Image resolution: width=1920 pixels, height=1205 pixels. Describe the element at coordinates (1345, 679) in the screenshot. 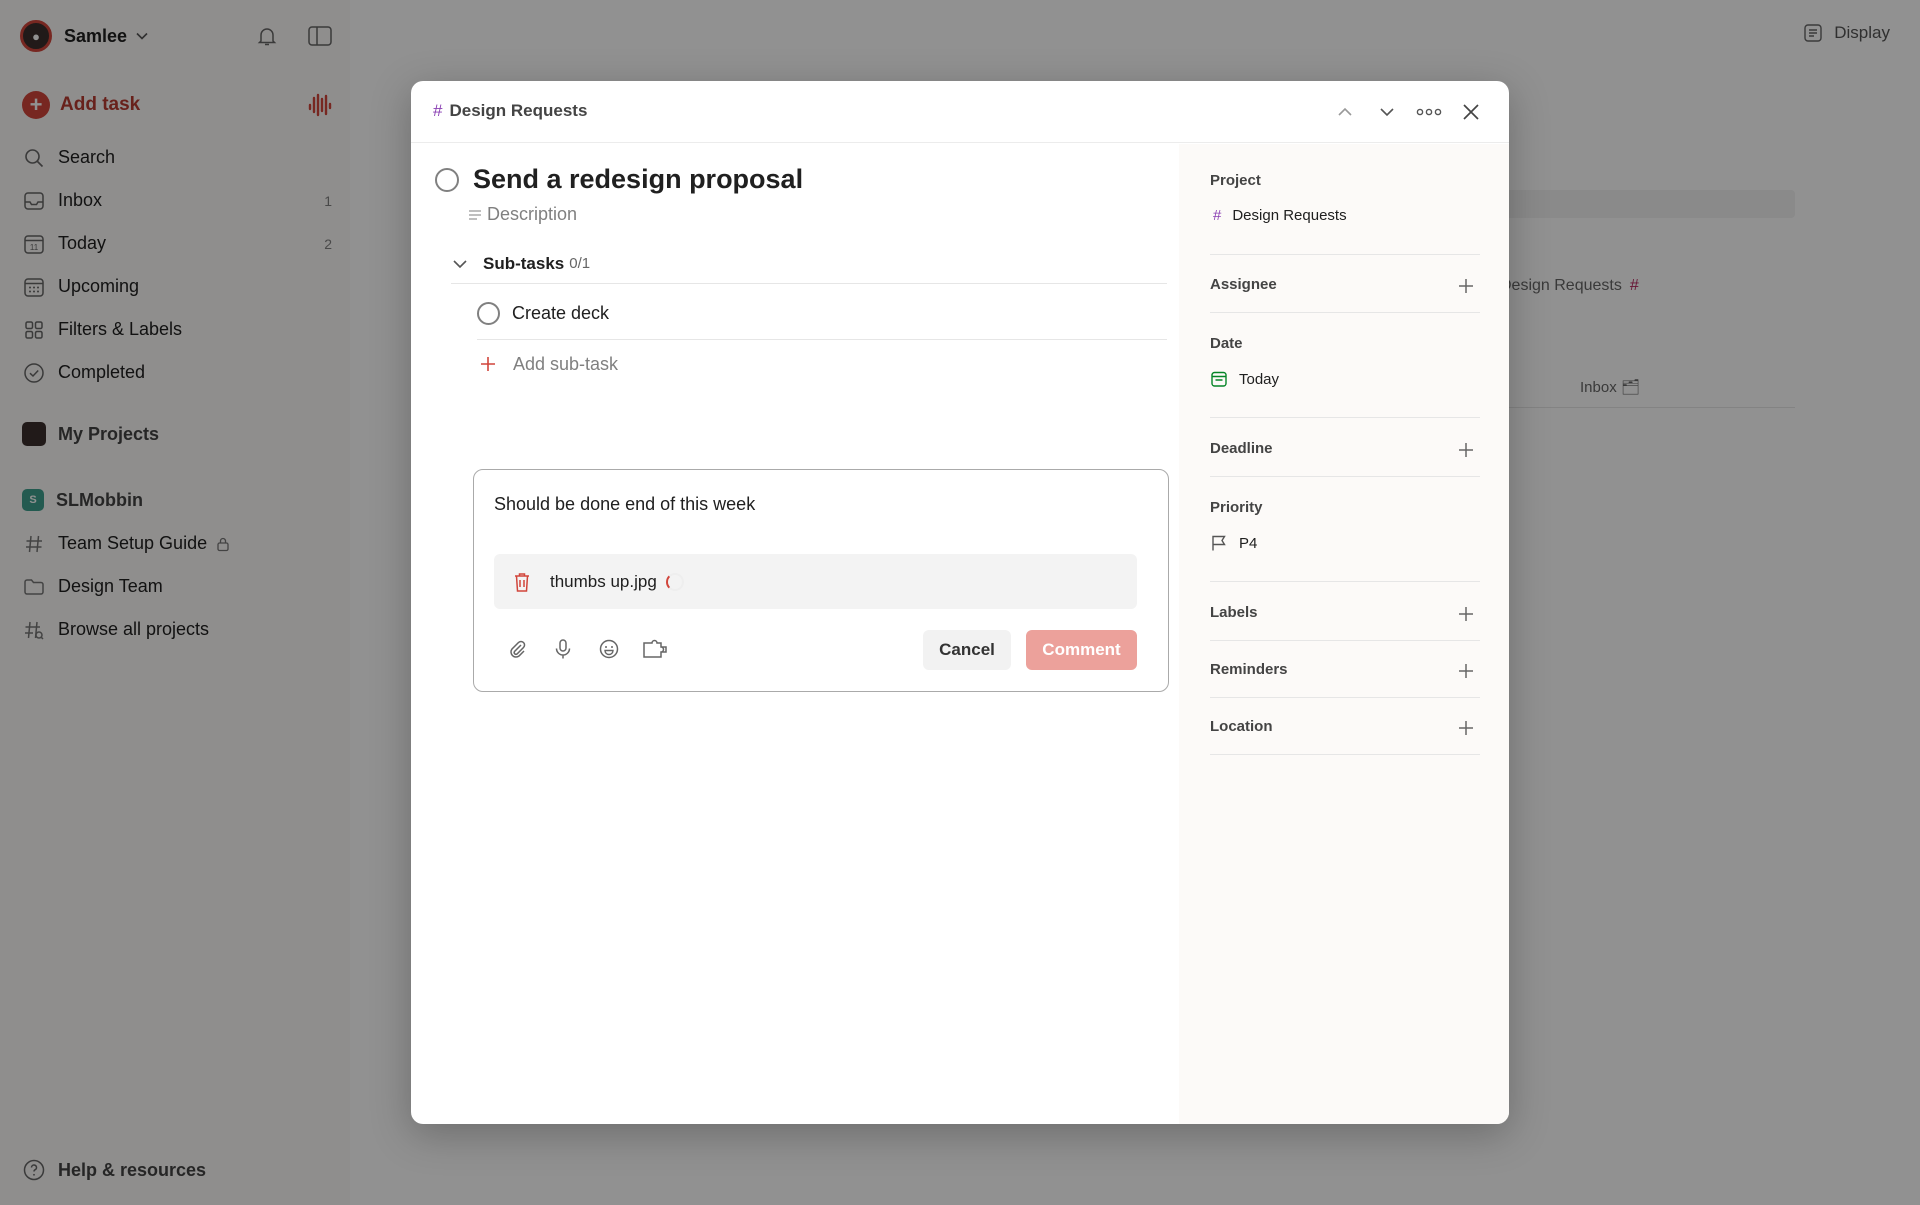

I see `reminders-field: Reminders` at that location.